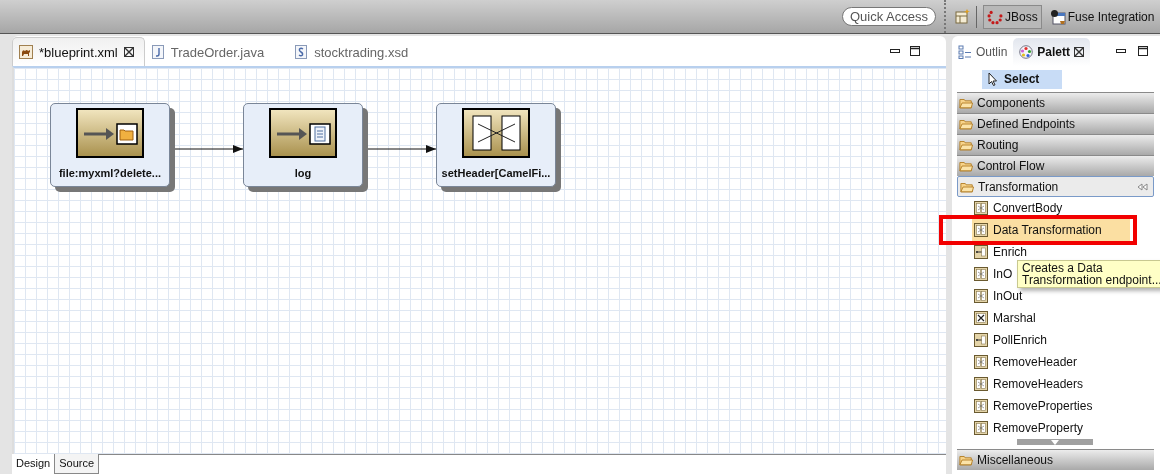 Image resolution: width=1160 pixels, height=474 pixels. What do you see at coordinates (1026, 124) in the screenshot?
I see `drawer-label: Defined Endpoints` at bounding box center [1026, 124].